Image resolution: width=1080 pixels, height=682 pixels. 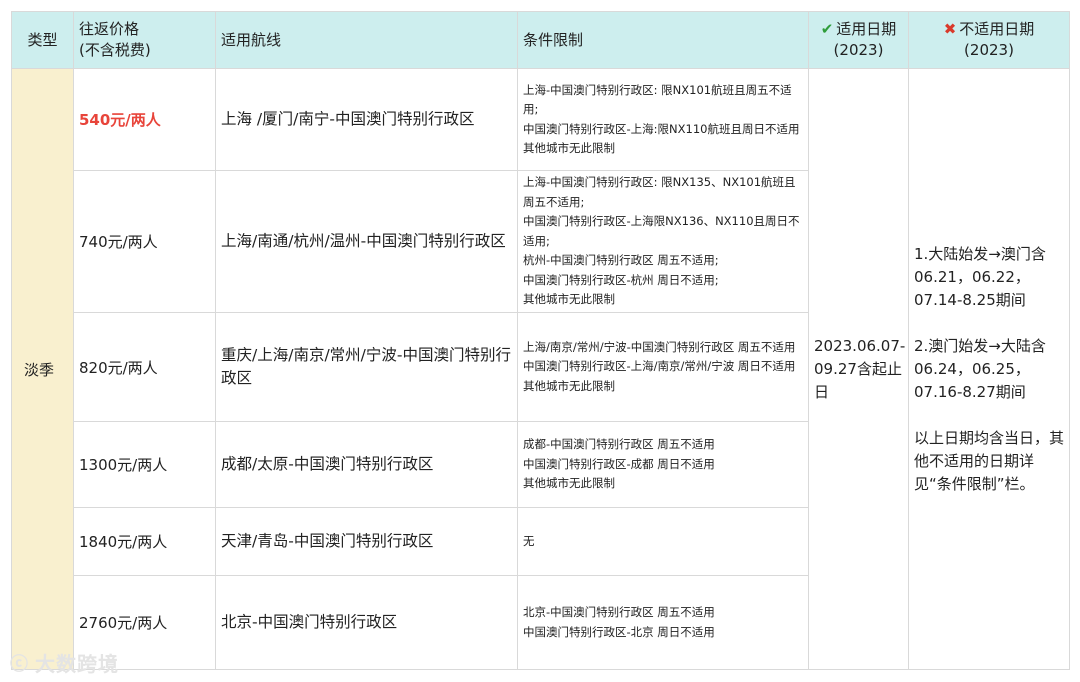 What do you see at coordinates (858, 50) in the screenshot?
I see `header-valid-line2: (2023)` at bounding box center [858, 50].